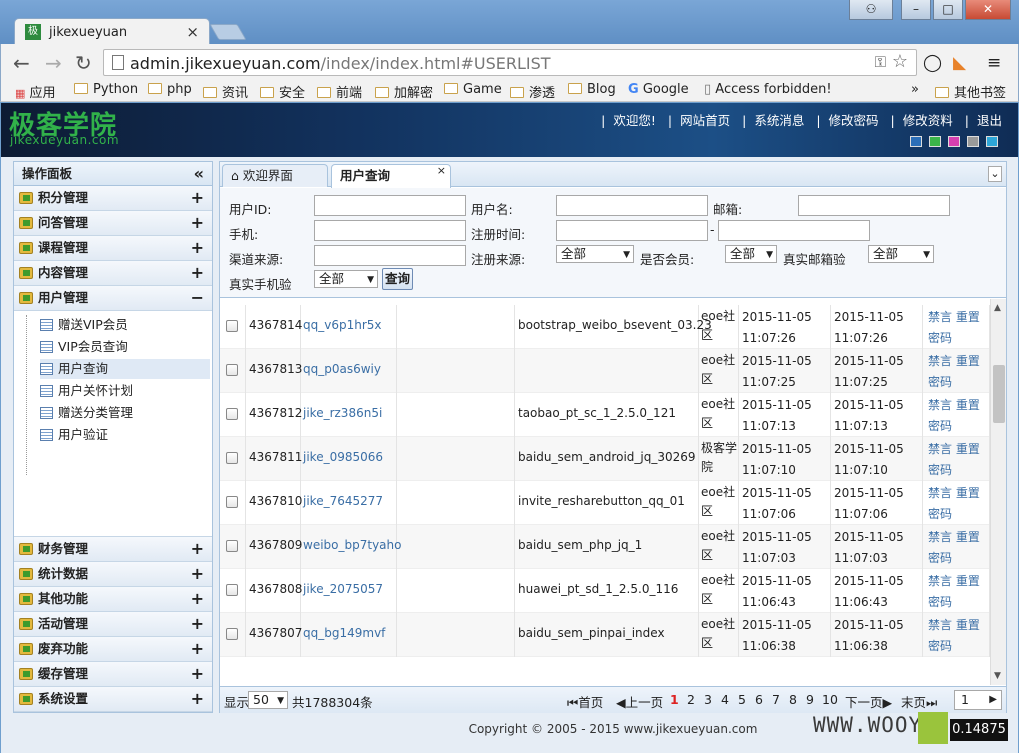  Describe the element at coordinates (113, 298) in the screenshot. I see `sidebar-group-users: 用户管理 −` at that location.